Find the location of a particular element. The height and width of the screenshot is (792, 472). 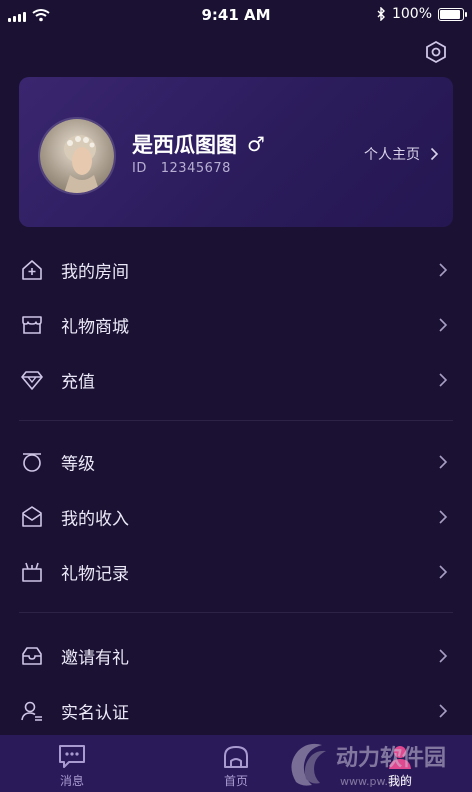

store-icon is located at coordinates (32, 325).